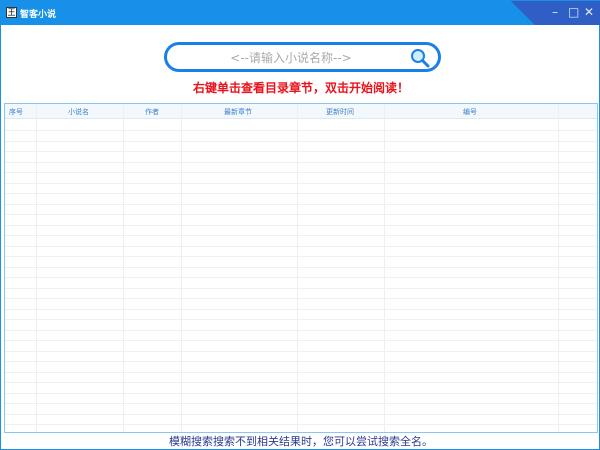 Image resolution: width=600 pixels, height=450 pixels. I want to click on search-icon, so click(420, 58).